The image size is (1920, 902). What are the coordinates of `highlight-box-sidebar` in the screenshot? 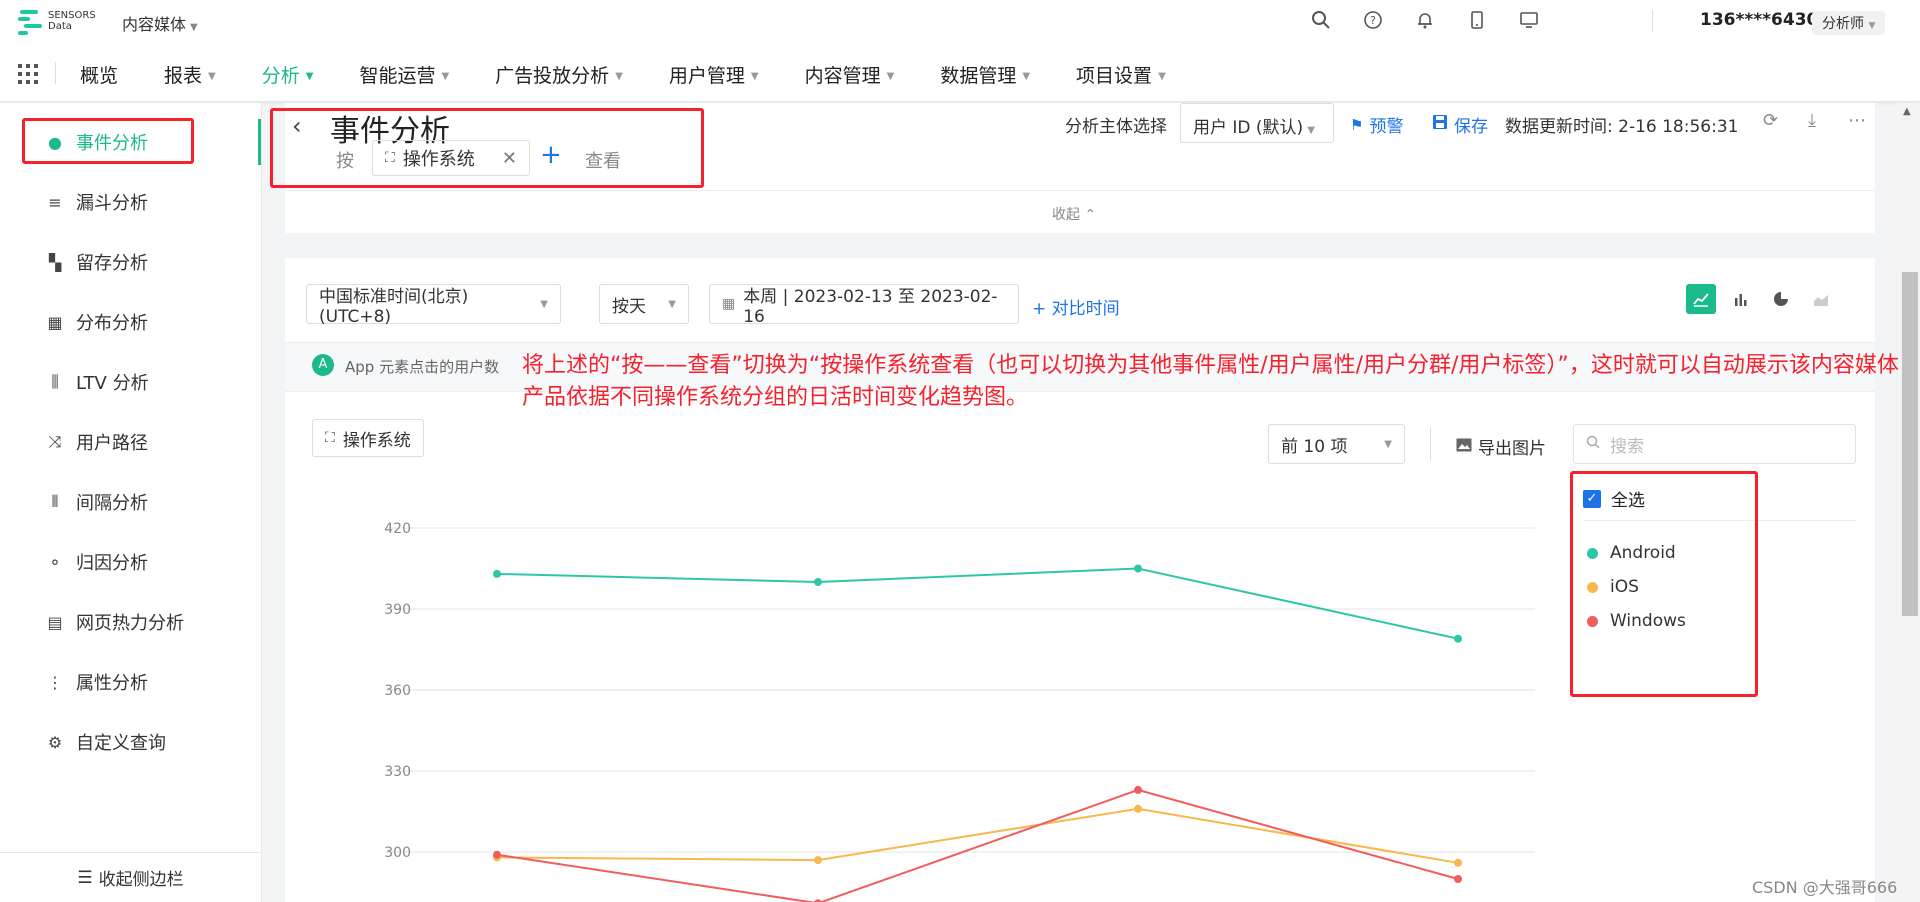 It's located at (108, 141).